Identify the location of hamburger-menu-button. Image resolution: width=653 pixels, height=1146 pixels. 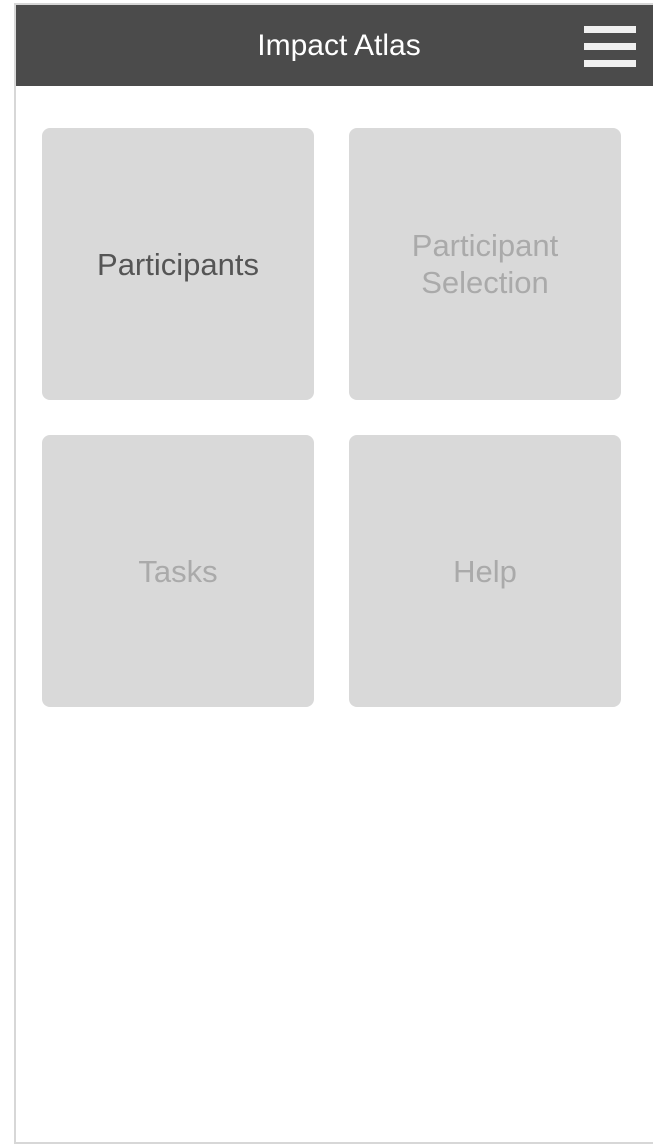
(610, 47).